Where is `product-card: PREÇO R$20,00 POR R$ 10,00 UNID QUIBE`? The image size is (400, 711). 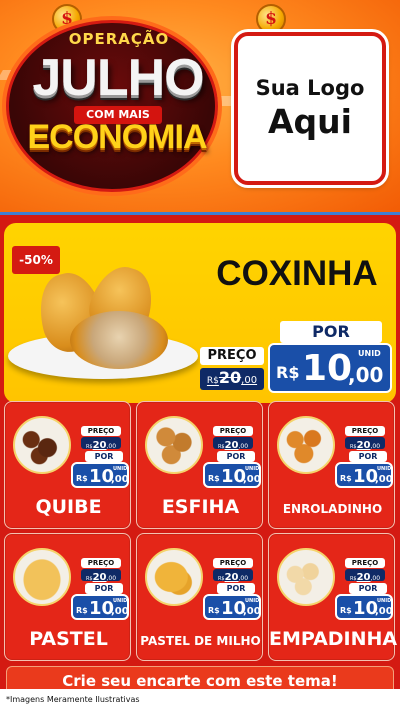
product-card: PREÇO R$20,00 POR R$ 10,00 UNID QUIBE is located at coordinates (67, 465).